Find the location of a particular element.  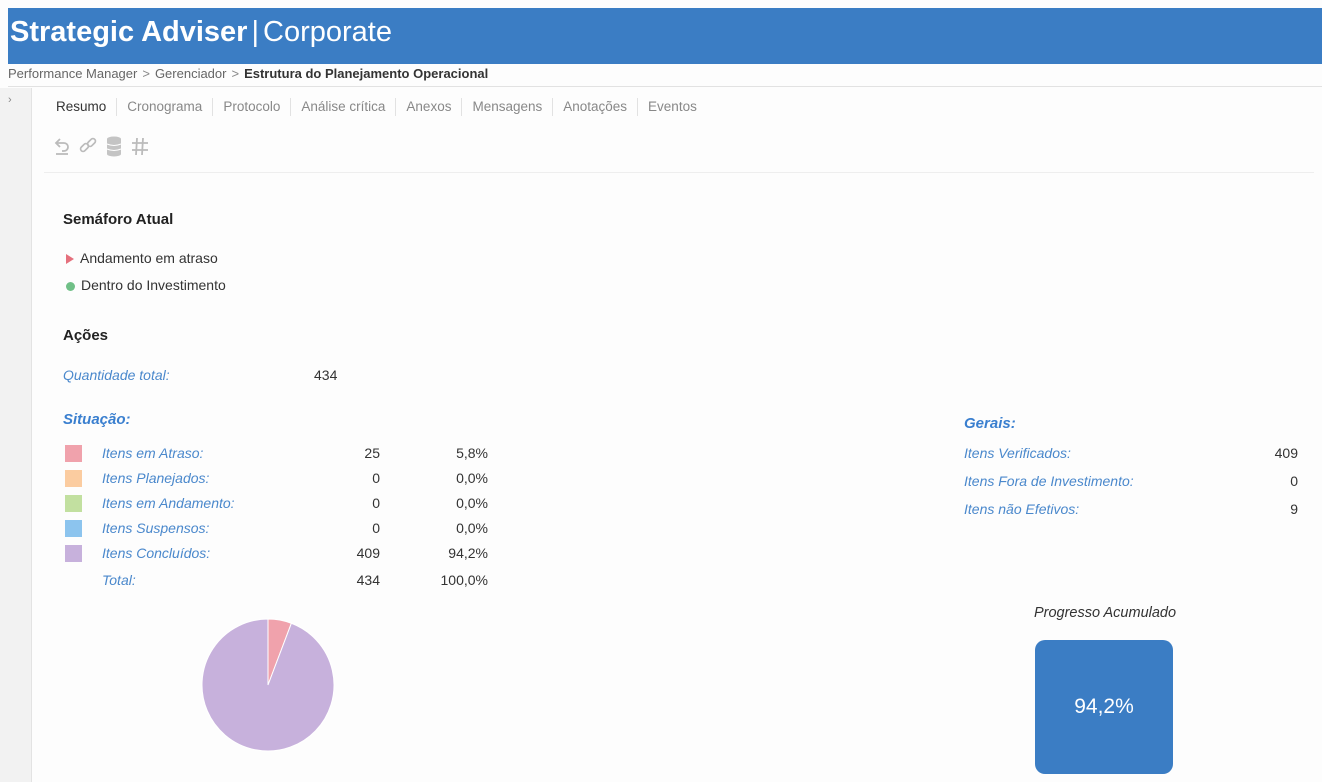

situacao-label: Itens Planejados: is located at coordinates (156, 478).